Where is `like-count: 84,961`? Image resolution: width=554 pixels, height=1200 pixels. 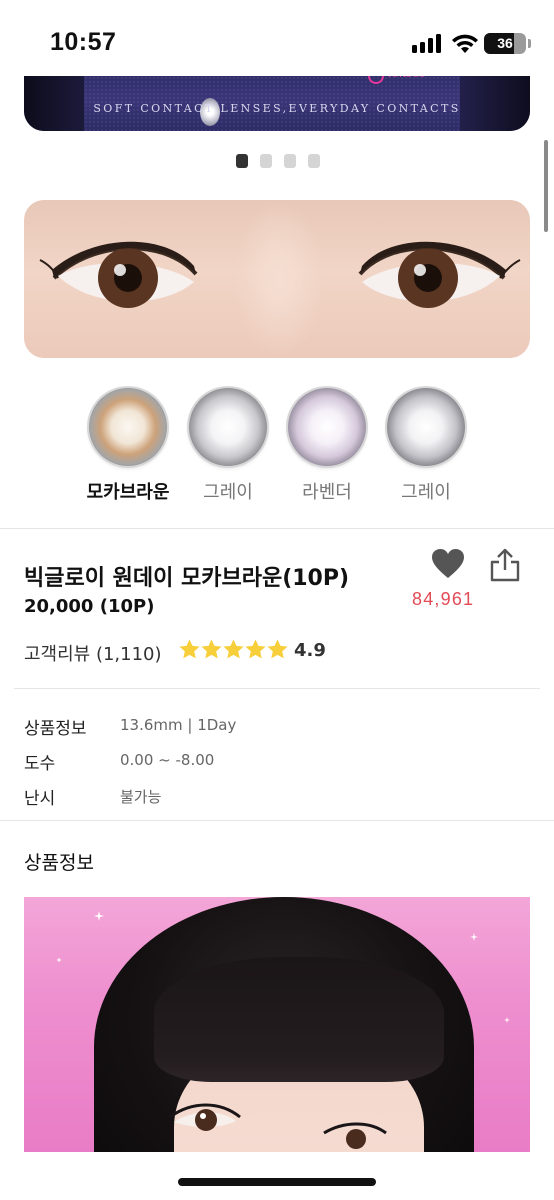
like-count: 84,961 is located at coordinates (443, 599).